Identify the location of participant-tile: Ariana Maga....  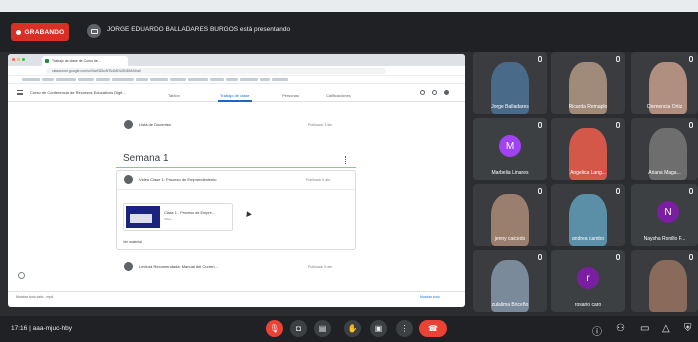
(664, 149).